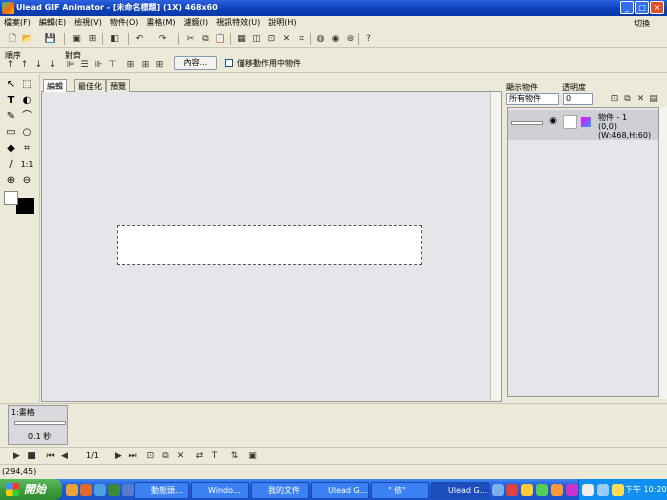  I want to click on next-frame-icon: ▶, so click(118, 456).